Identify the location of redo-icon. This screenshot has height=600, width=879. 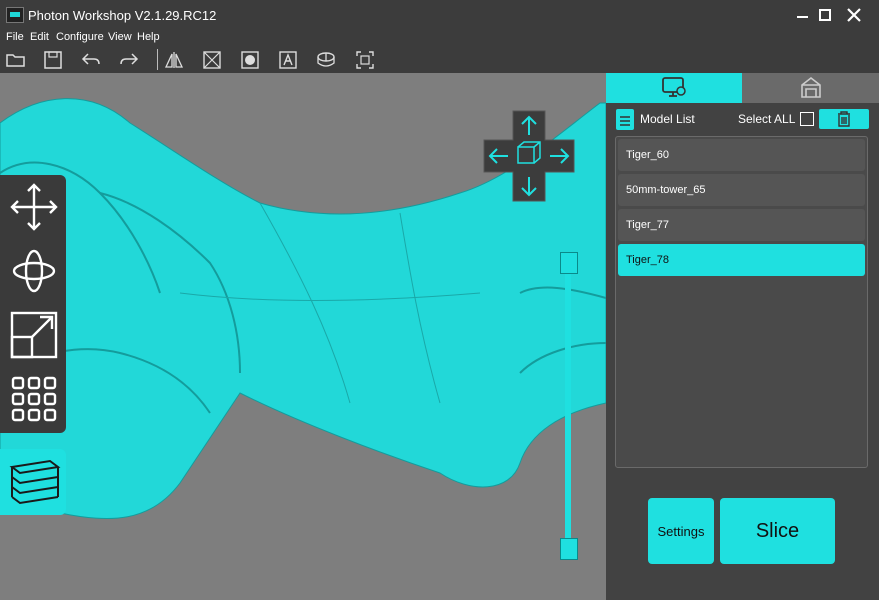
(129, 60).